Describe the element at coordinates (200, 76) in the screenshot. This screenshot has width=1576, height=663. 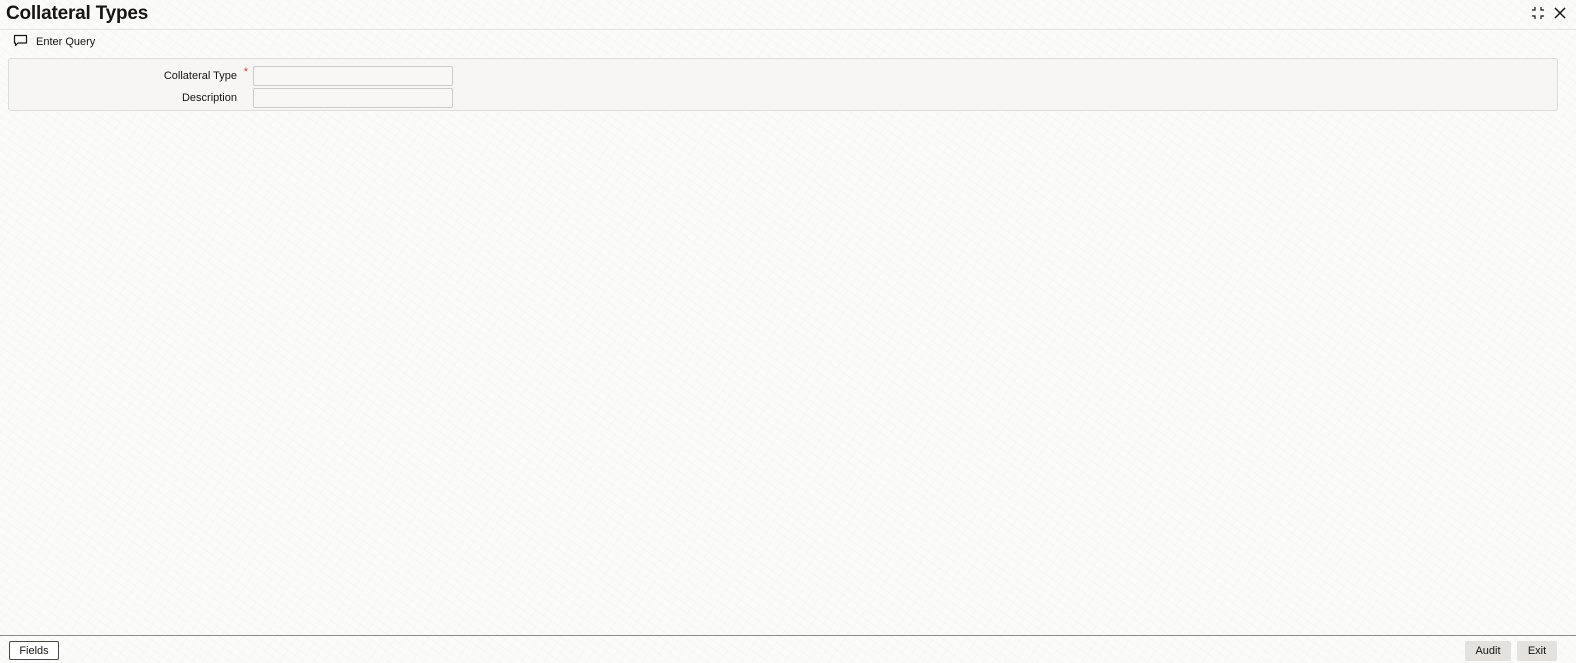
I see `collateral-type-label-text: Collateral Type` at that location.